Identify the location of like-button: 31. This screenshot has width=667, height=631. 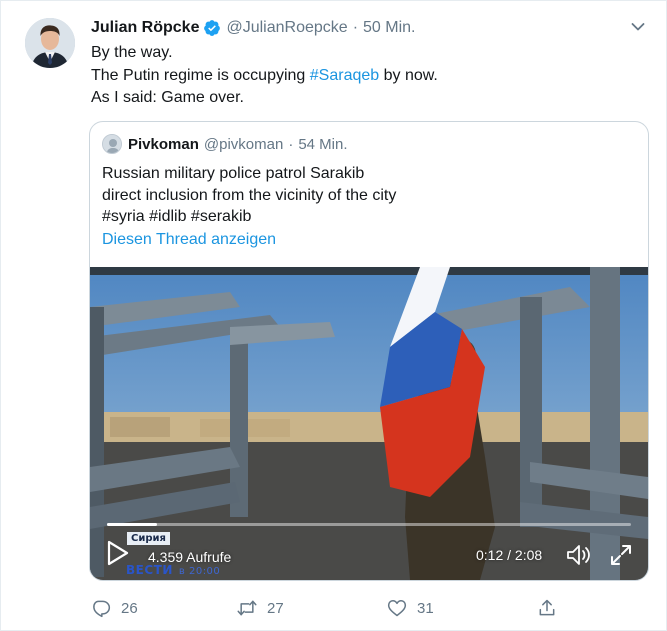
(410, 608).